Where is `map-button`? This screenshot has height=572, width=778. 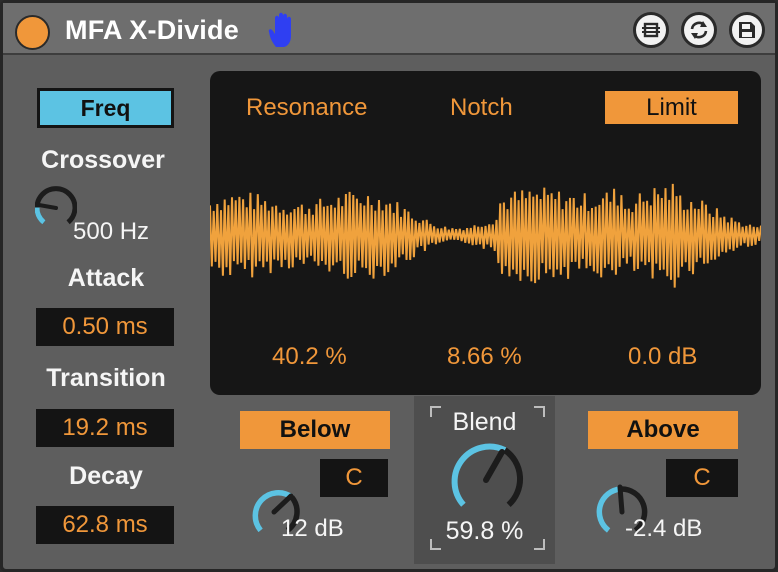
map-button is located at coordinates (651, 30).